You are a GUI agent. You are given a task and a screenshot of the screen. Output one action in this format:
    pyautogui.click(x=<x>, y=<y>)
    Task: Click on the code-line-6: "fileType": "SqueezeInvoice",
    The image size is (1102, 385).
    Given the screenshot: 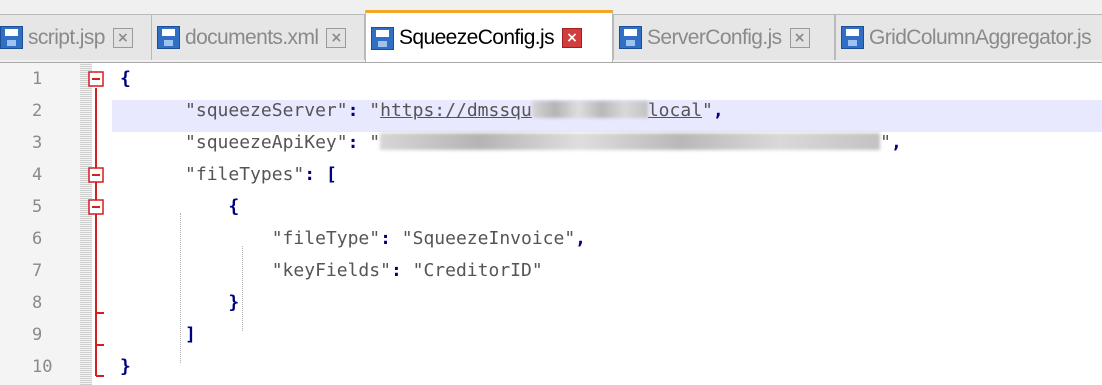 What is the action you would take?
    pyautogui.click(x=611, y=239)
    